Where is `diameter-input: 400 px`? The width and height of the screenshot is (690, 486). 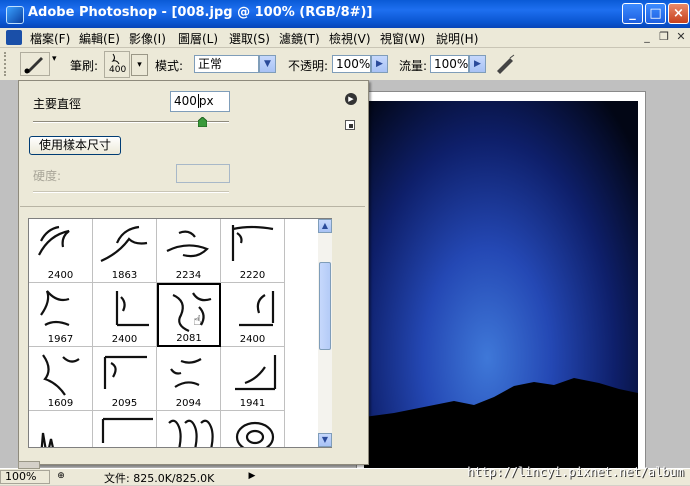 diameter-input: 400 px is located at coordinates (200, 101).